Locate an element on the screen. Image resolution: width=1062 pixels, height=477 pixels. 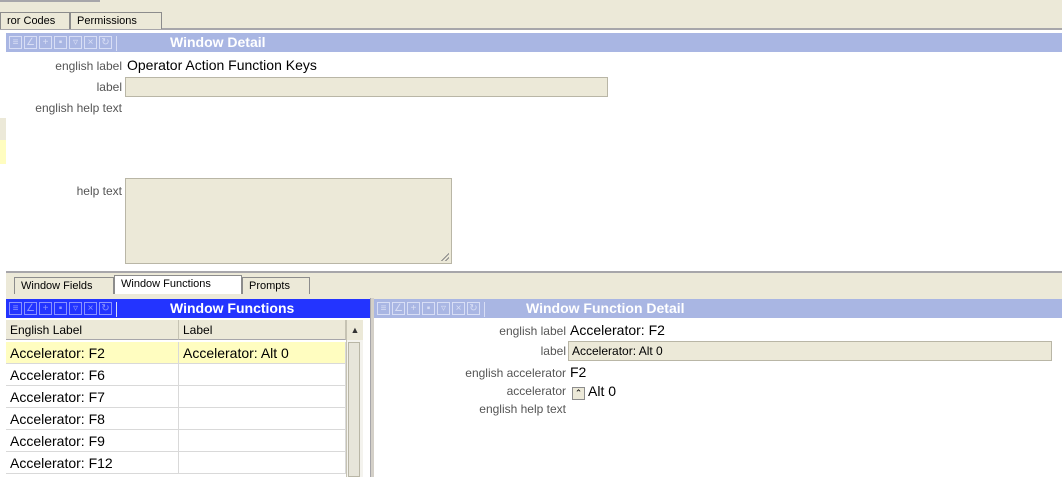
table-row: Accelerator: F8 is located at coordinates (176, 419).